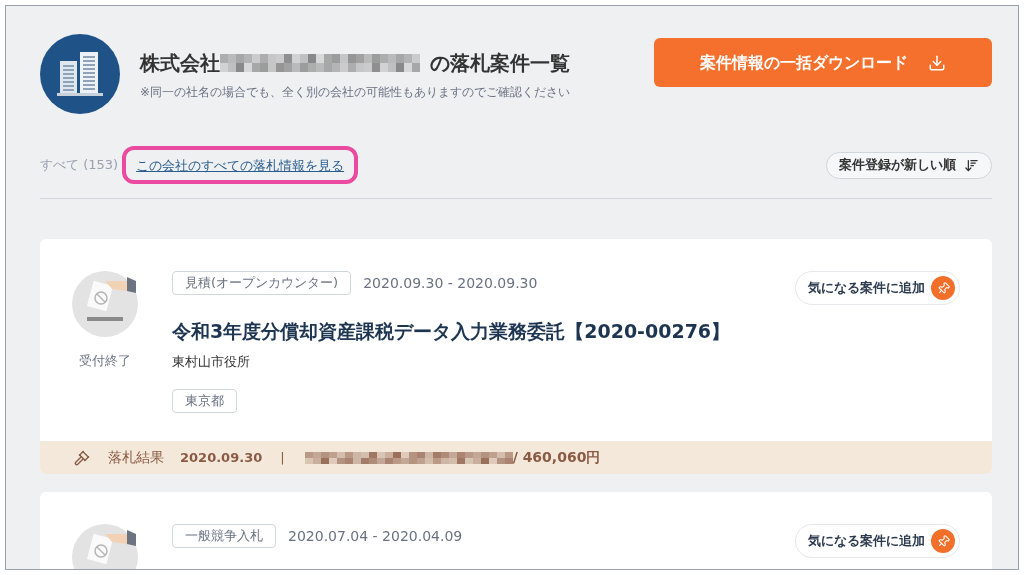 This screenshot has height=575, width=1024. What do you see at coordinates (971, 165) in the screenshot?
I see `sort-icon` at bounding box center [971, 165].